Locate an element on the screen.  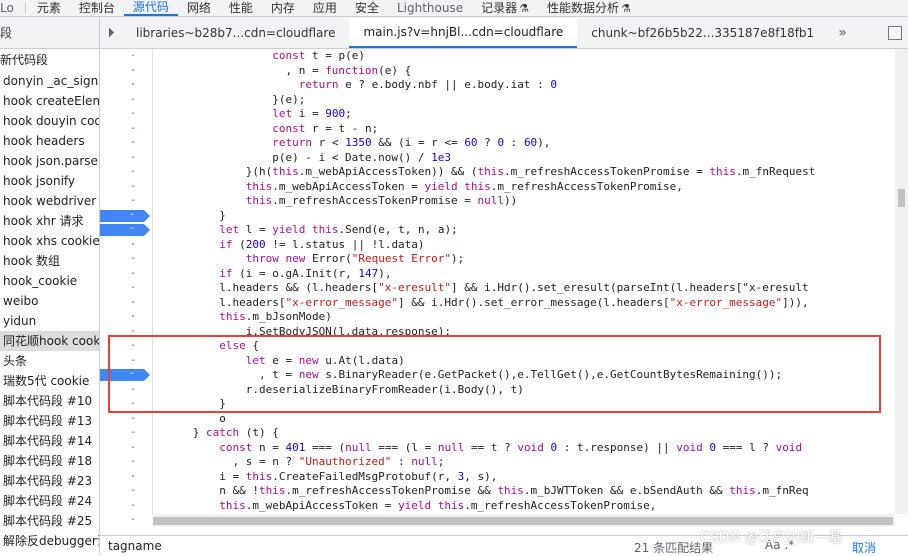
snippet-item: 脚本代码段 #24 is located at coordinates (49, 501).